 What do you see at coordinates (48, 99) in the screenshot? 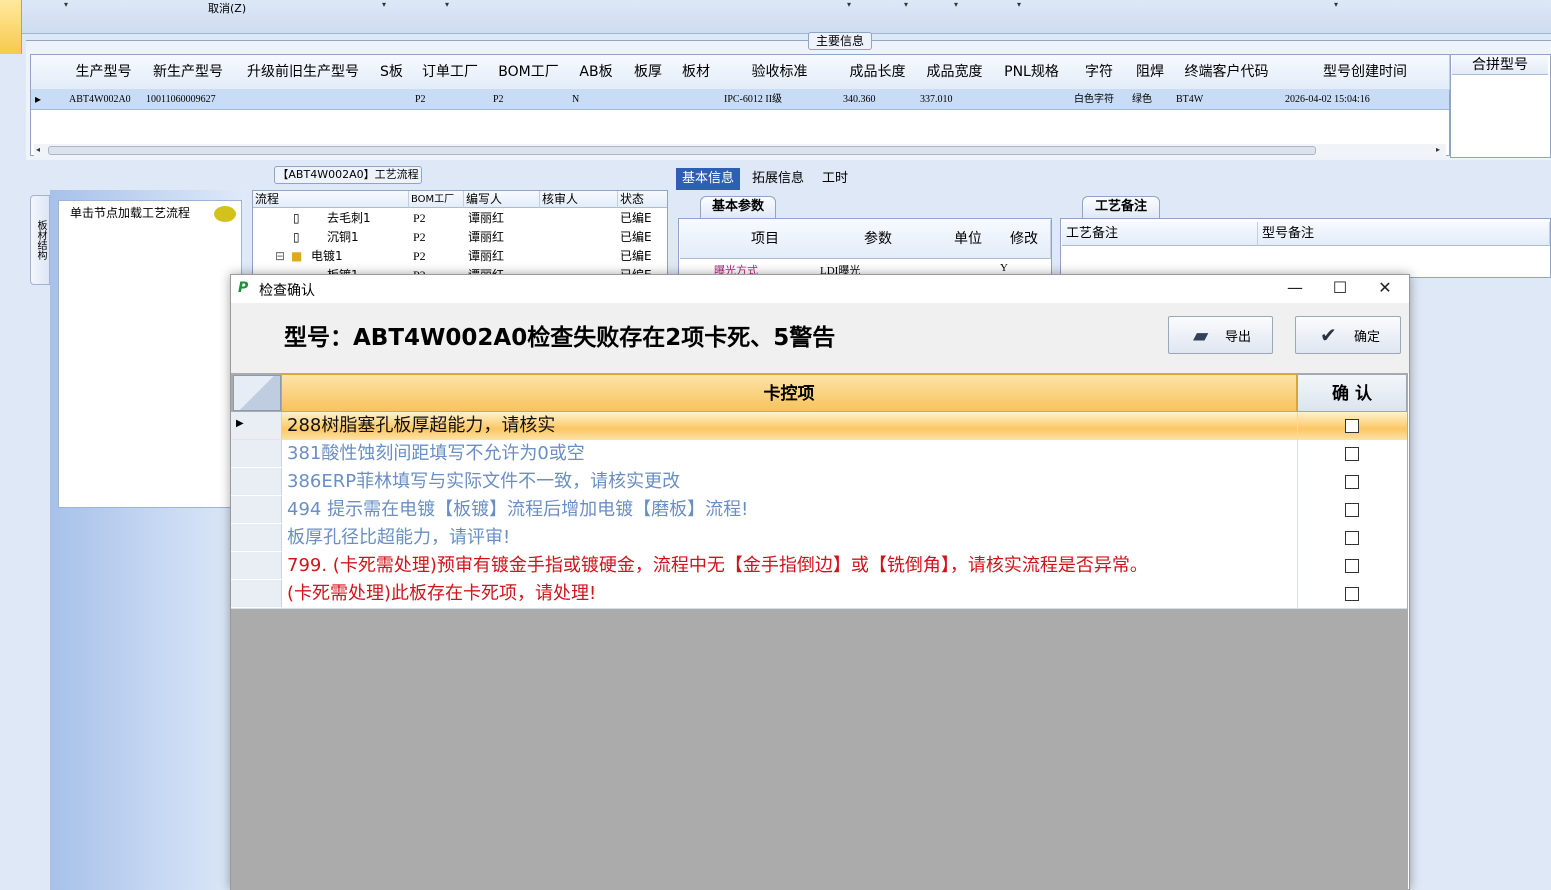
I see `row-selector: ▸` at bounding box center [48, 99].